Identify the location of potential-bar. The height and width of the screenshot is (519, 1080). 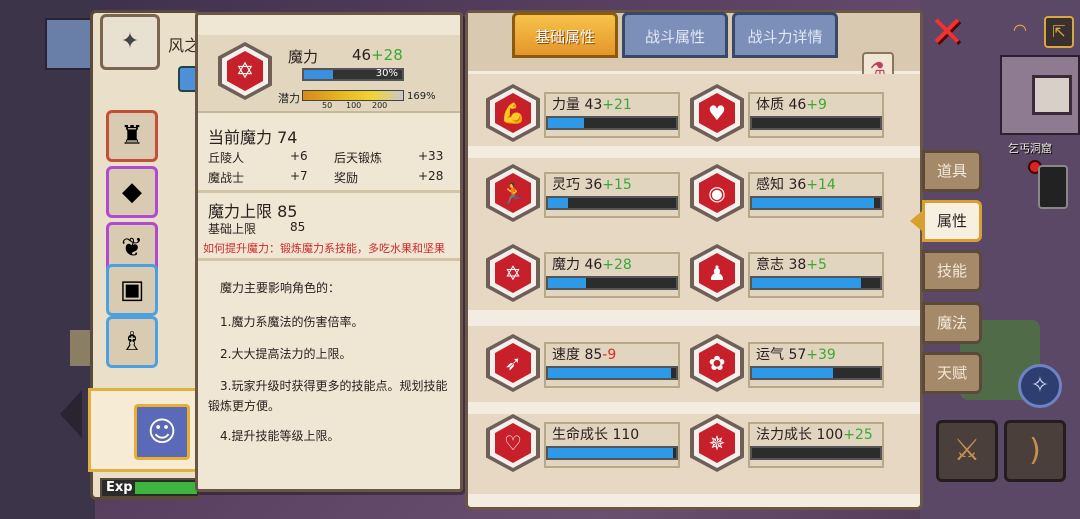
(353, 95).